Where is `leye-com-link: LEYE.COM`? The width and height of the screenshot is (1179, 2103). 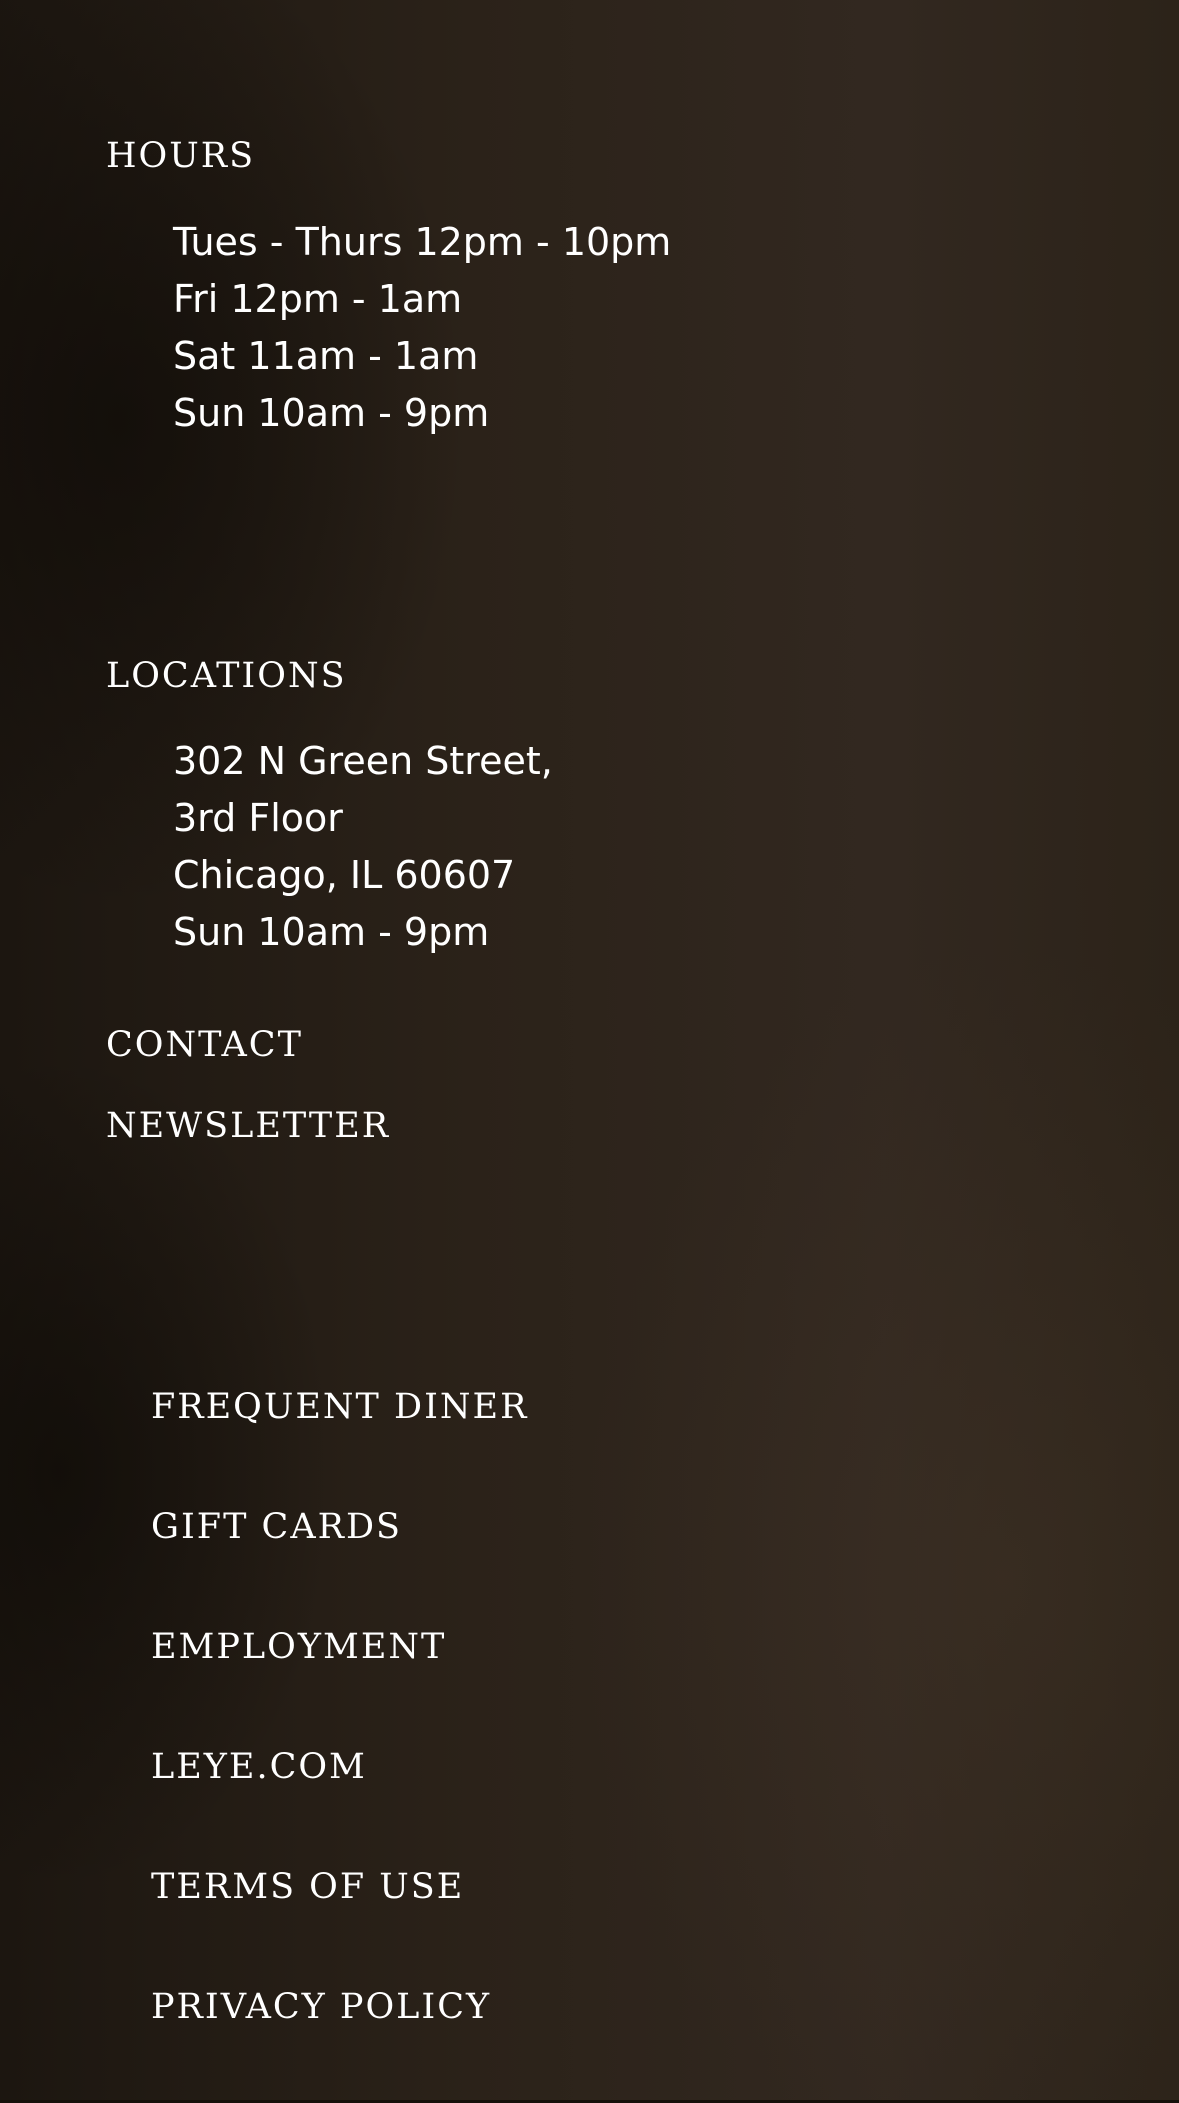
leye-com-link: LEYE.COM is located at coordinates (339, 1802).